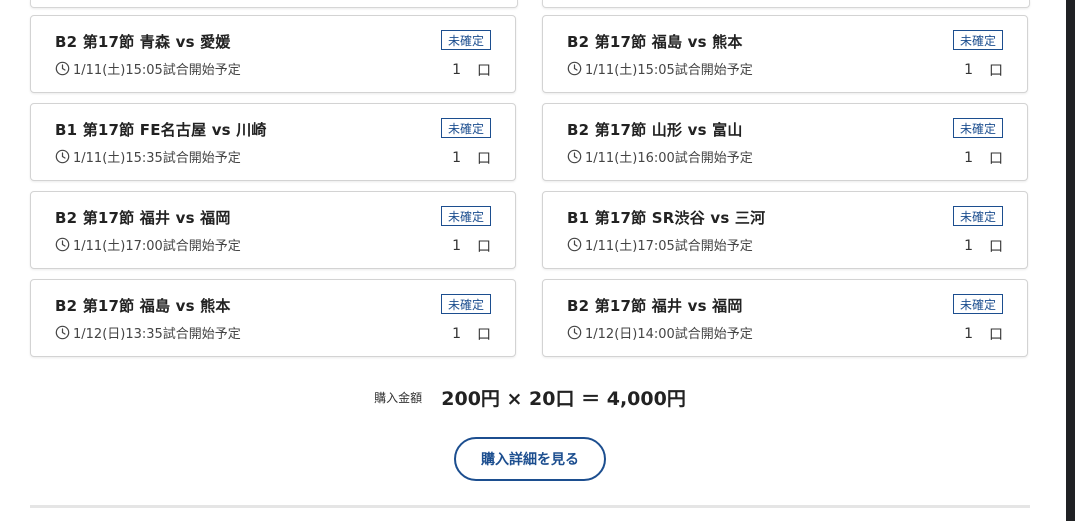 The height and width of the screenshot is (521, 1075). I want to click on kickoff-time-text: 1/11(土)15:35試合開始予定, so click(157, 158).